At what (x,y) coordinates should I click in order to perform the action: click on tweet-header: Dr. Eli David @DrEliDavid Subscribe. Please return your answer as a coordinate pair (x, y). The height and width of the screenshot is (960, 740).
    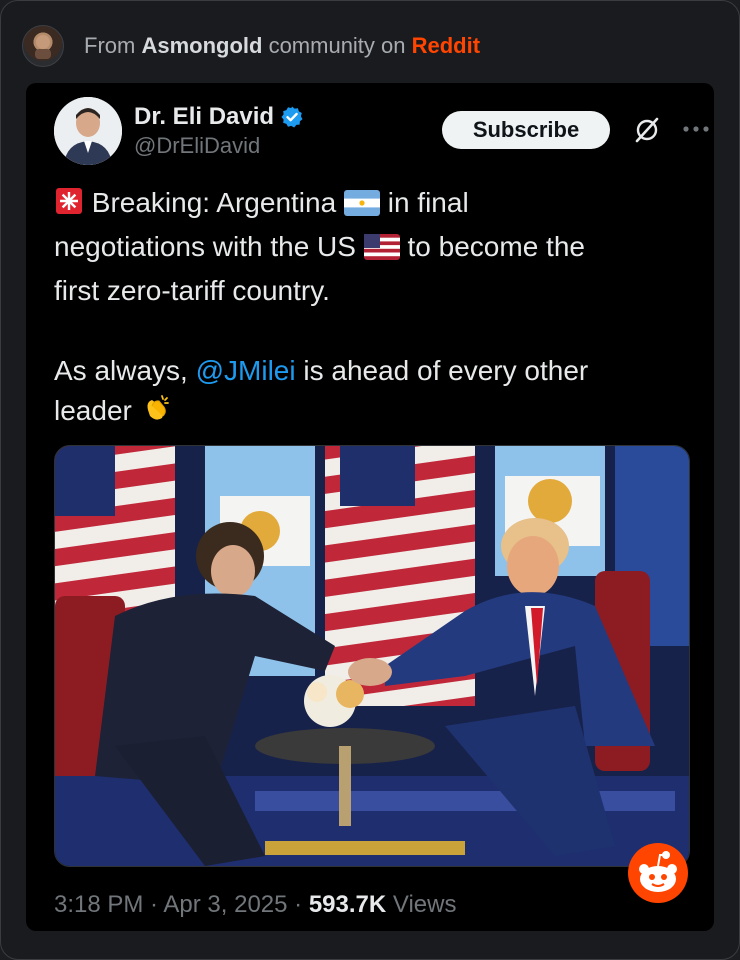
    Looking at the image, I should click on (381, 132).